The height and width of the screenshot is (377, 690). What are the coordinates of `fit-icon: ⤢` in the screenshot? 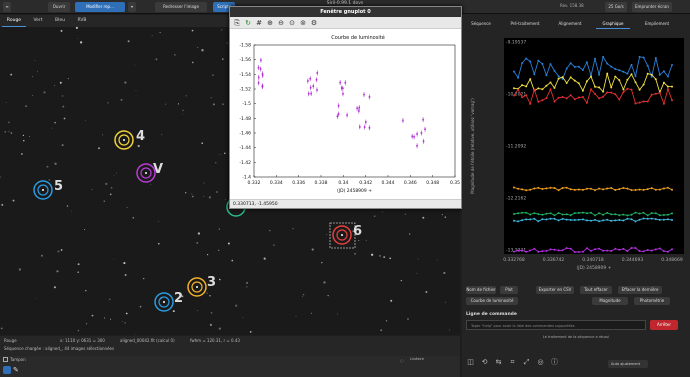 It's located at (526, 362).